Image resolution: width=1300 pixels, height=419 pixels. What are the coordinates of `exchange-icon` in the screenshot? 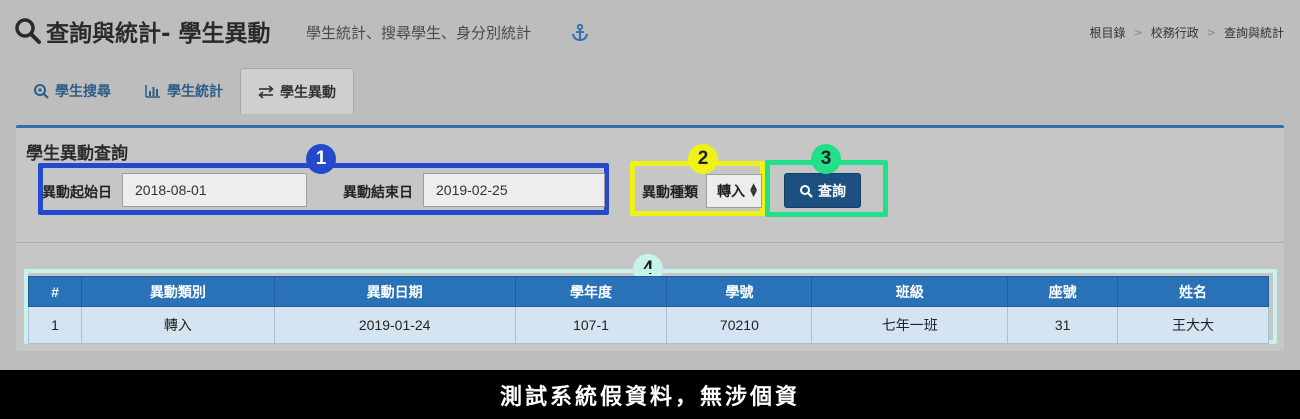 It's located at (266, 91).